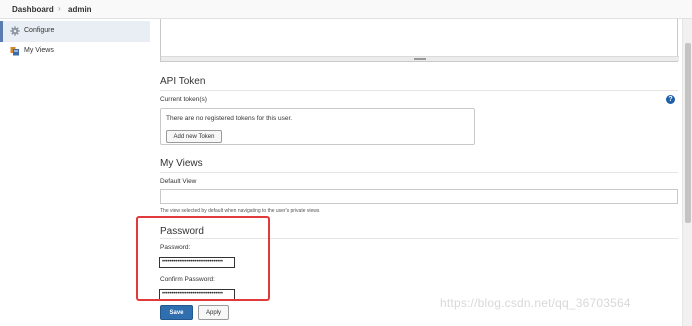  I want to click on apply-button: Apply, so click(213, 312).